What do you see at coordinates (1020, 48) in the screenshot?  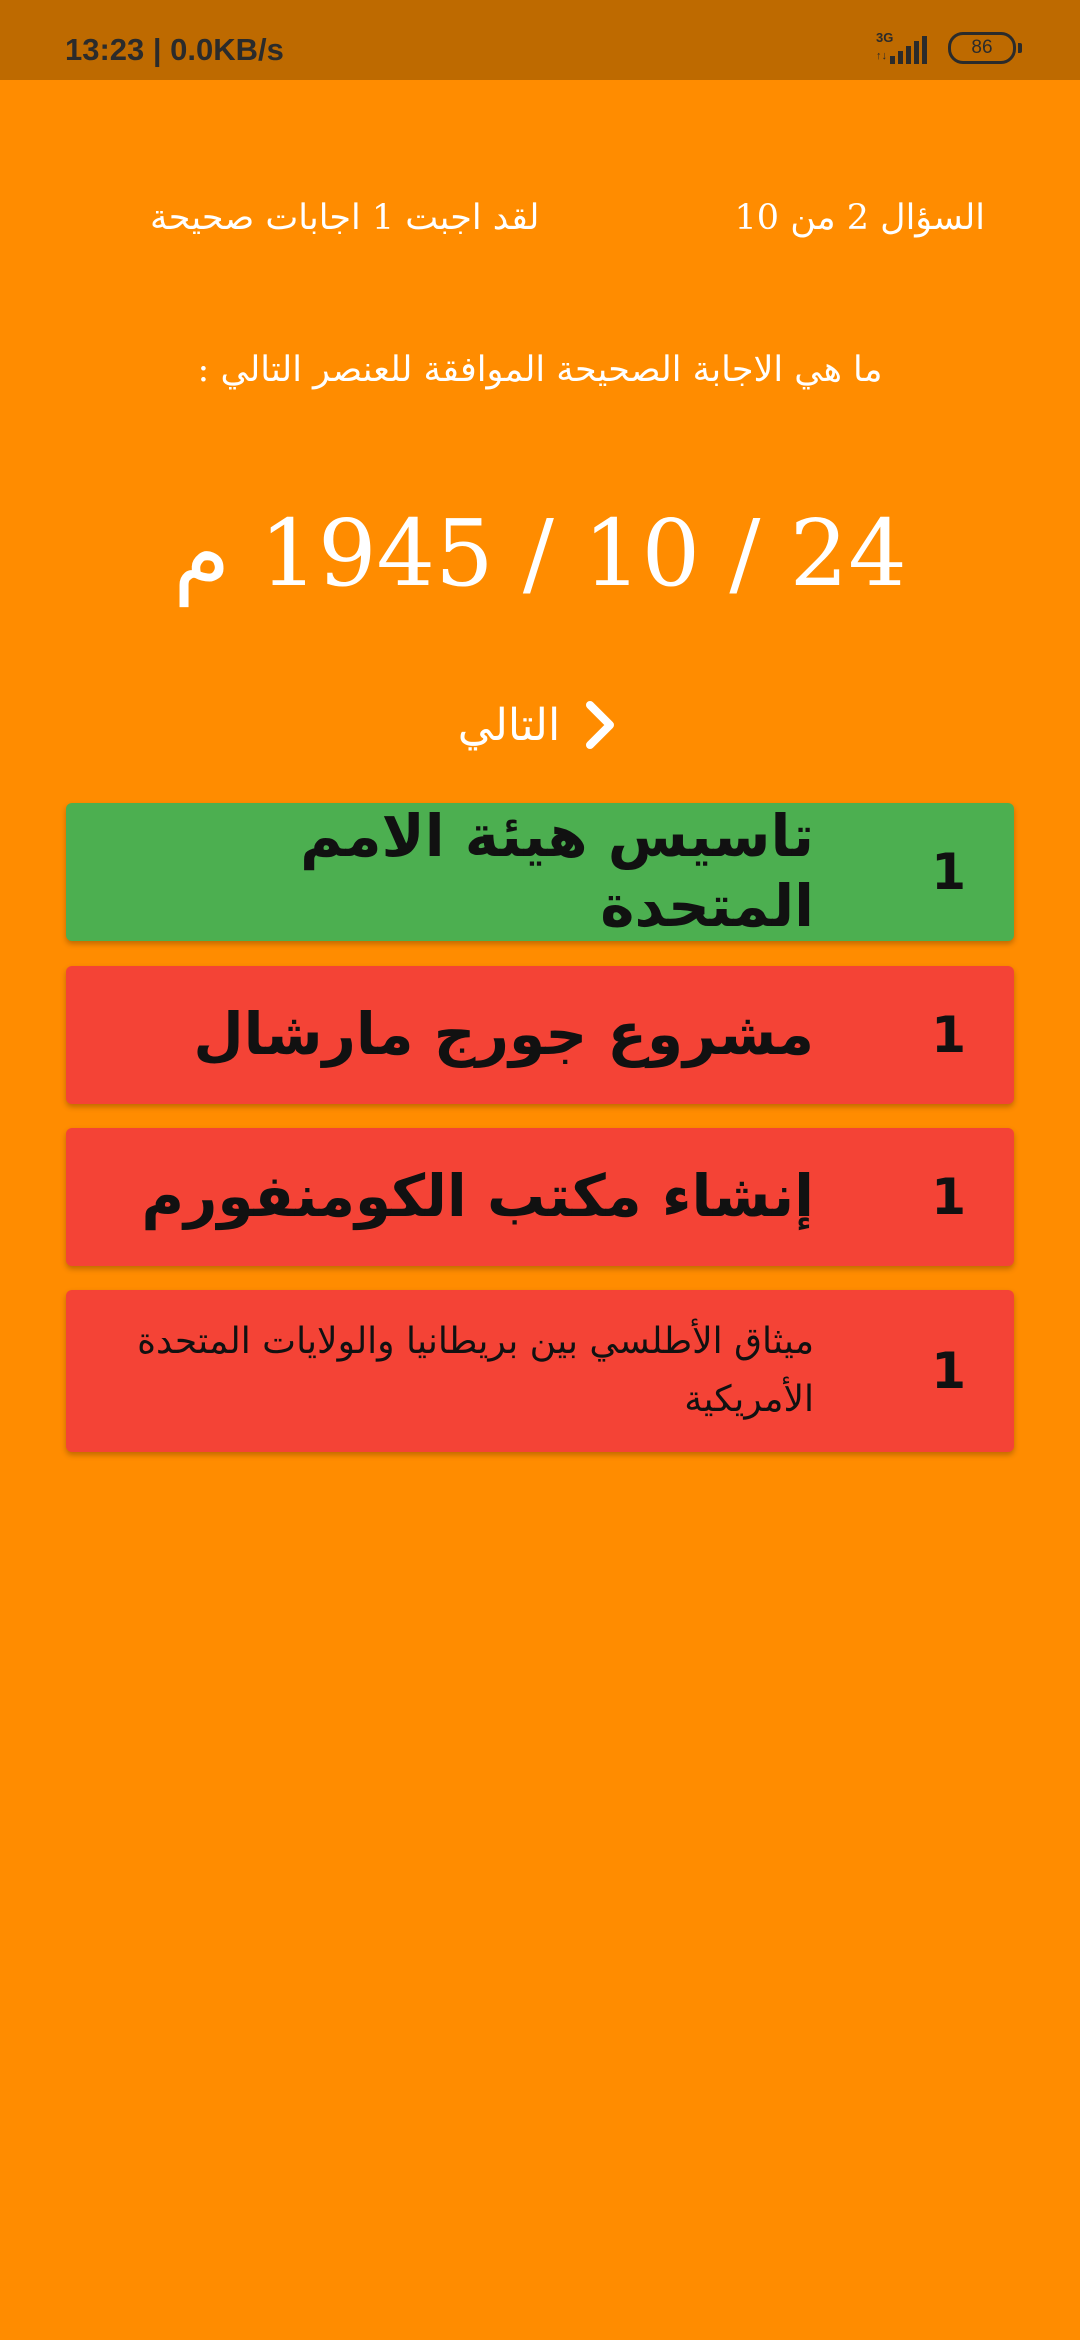 I see `battery-tip` at bounding box center [1020, 48].